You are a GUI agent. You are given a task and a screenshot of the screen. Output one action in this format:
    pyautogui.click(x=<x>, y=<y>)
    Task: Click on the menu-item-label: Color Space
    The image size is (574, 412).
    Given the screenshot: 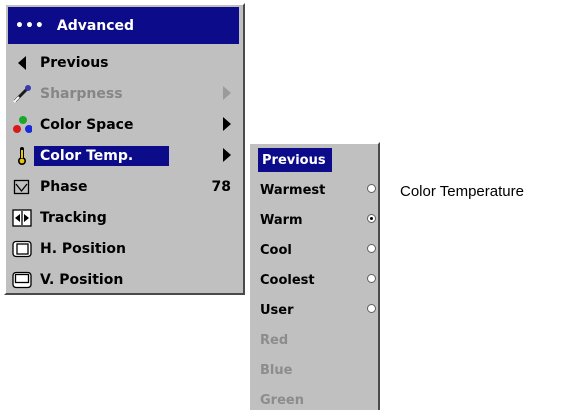 What is the action you would take?
    pyautogui.click(x=87, y=124)
    